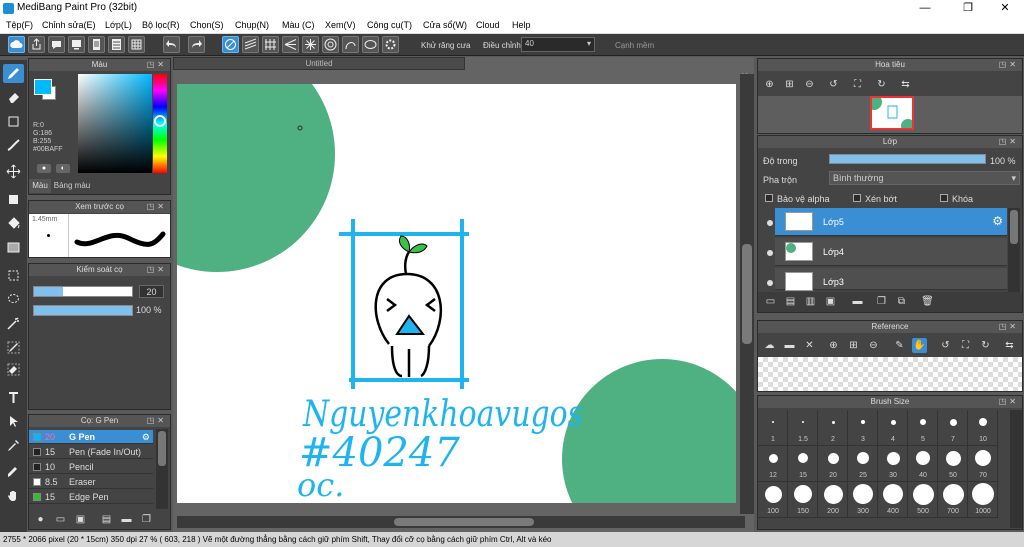 This screenshot has width=1024, height=547. What do you see at coordinates (69, 25) in the screenshot?
I see `menu-edit: Chỉnh sửa(E)` at bounding box center [69, 25].